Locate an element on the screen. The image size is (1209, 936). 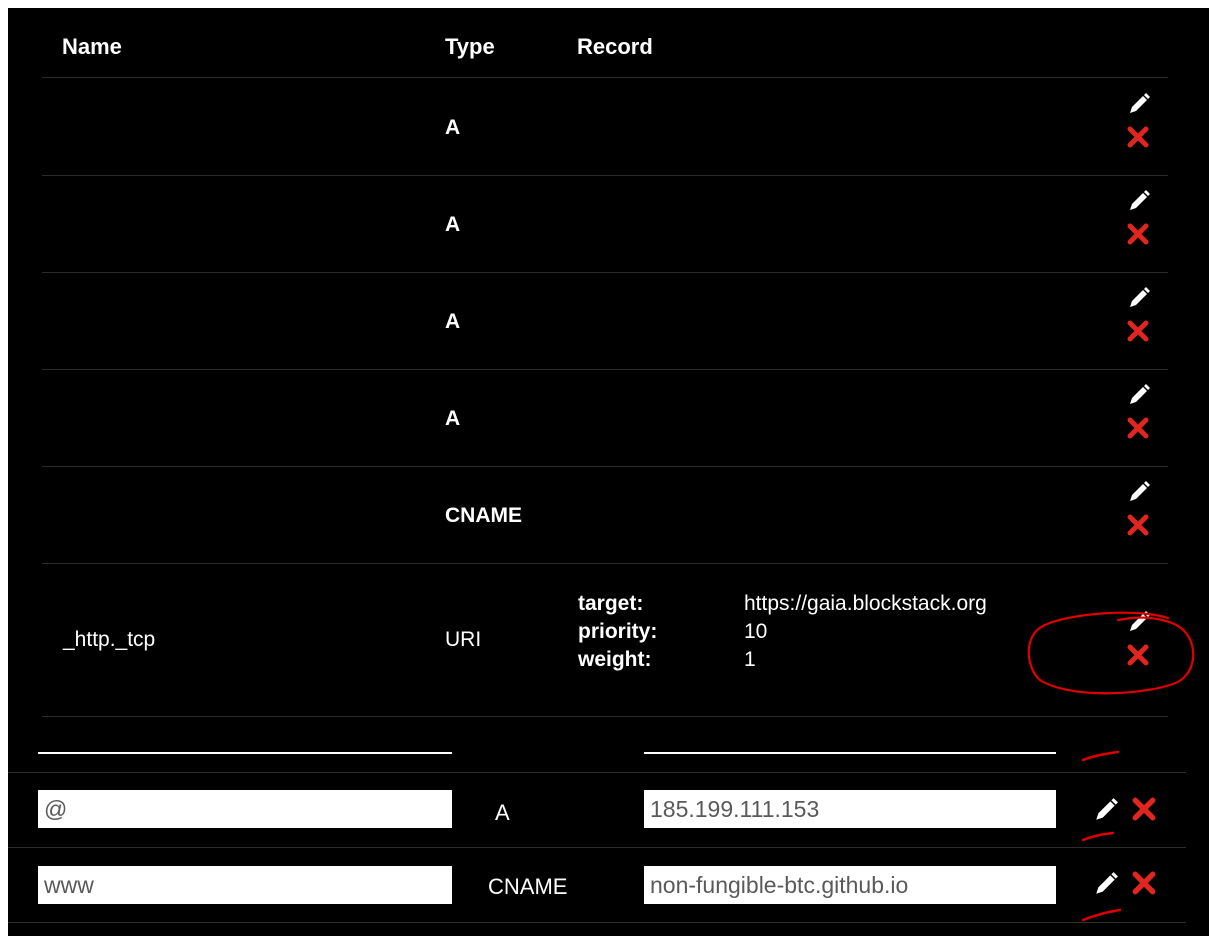
table-header: Name Type Record is located at coordinates (608, 47).